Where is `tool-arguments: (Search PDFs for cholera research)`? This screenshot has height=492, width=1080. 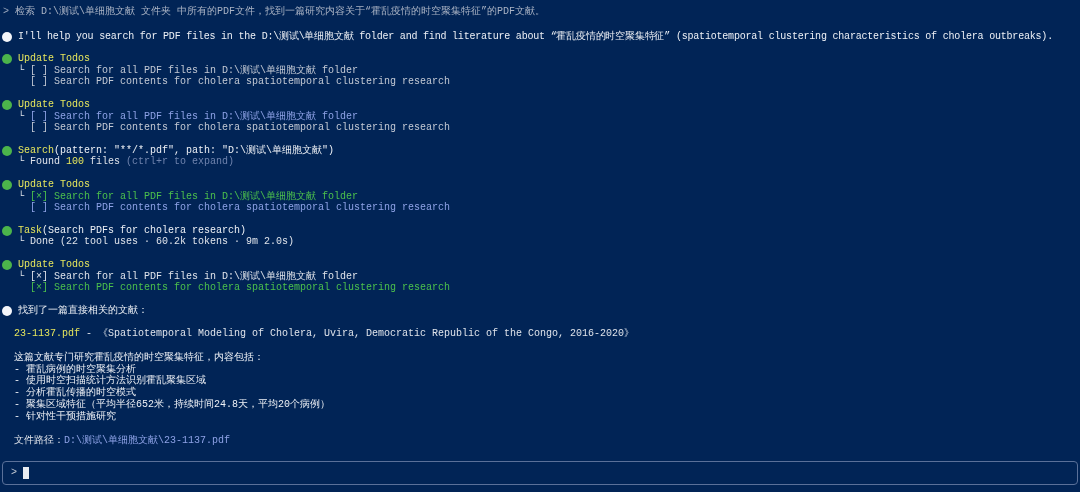
tool-arguments: (Search PDFs for cholera research) is located at coordinates (144, 230).